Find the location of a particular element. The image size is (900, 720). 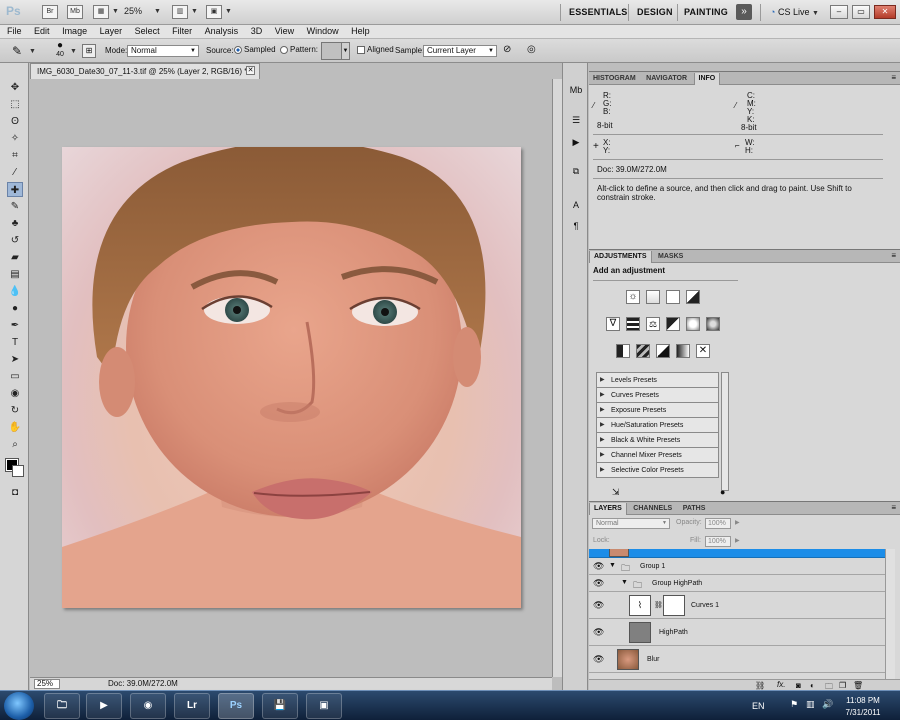

workspace-painting: PAINTING is located at coordinates (706, 12).